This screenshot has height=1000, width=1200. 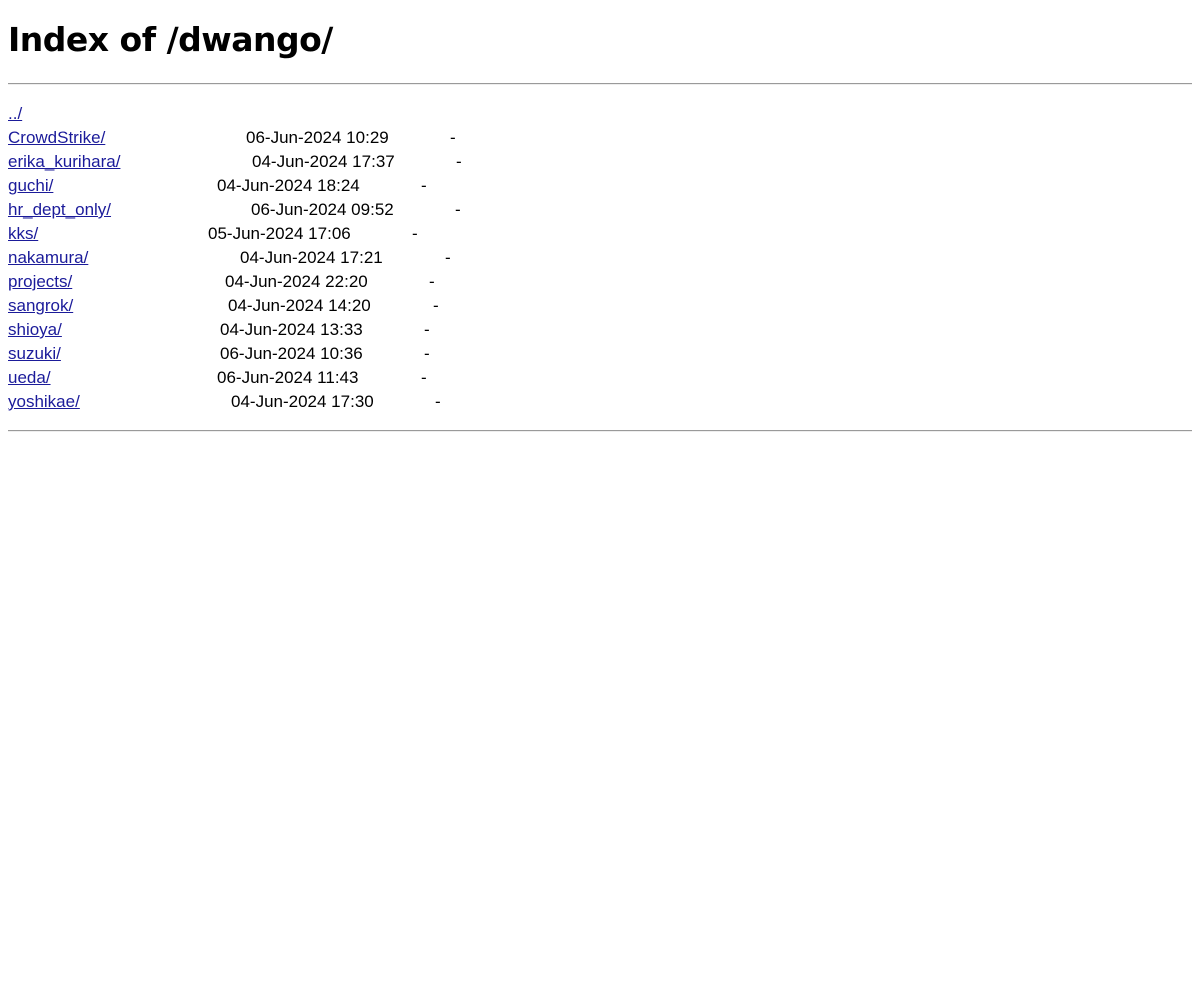 What do you see at coordinates (600, 234) in the screenshot?
I see `list-item: kks/05-Jun-2024 17:06 -` at bounding box center [600, 234].